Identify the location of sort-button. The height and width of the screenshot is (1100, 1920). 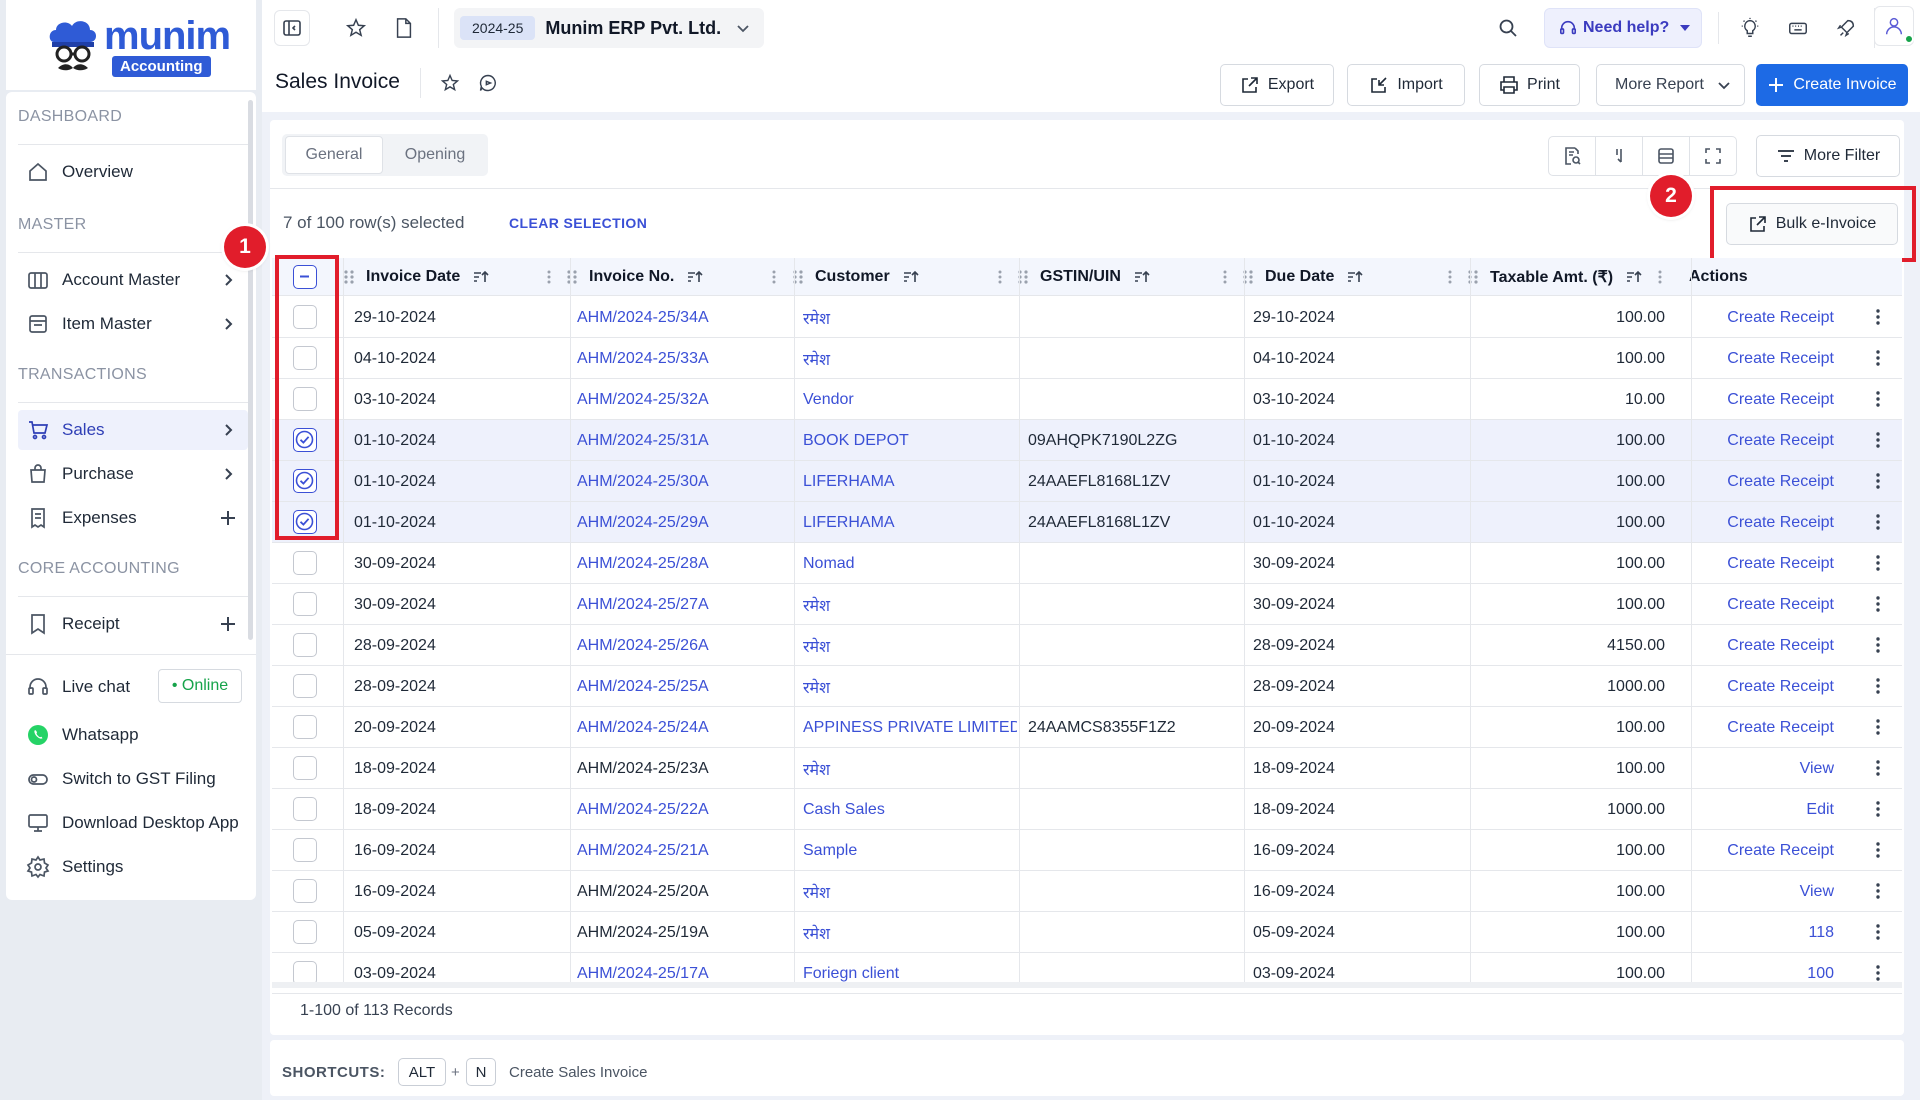
(1619, 156).